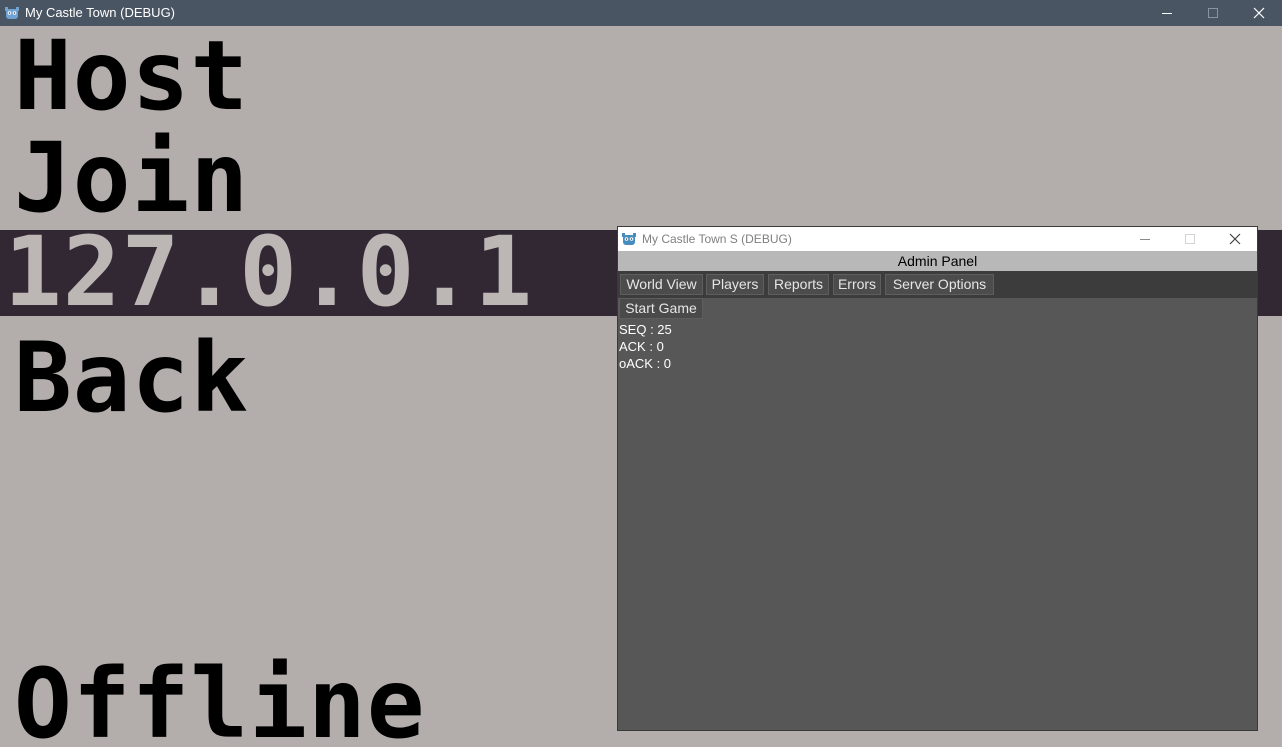 This screenshot has width=1282, height=747. I want to click on ack-stat: ACK : 0, so click(641, 346).